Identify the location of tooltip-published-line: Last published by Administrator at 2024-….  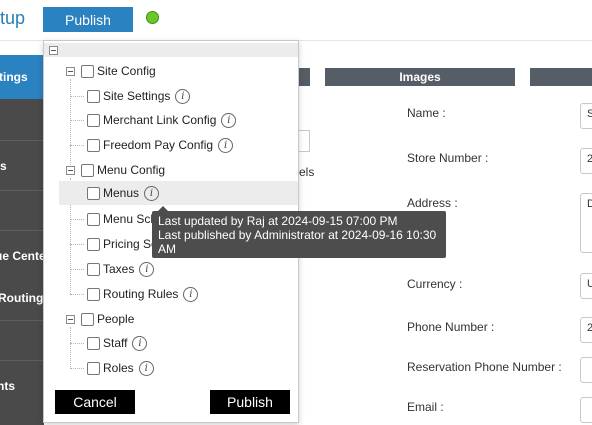
(297, 235).